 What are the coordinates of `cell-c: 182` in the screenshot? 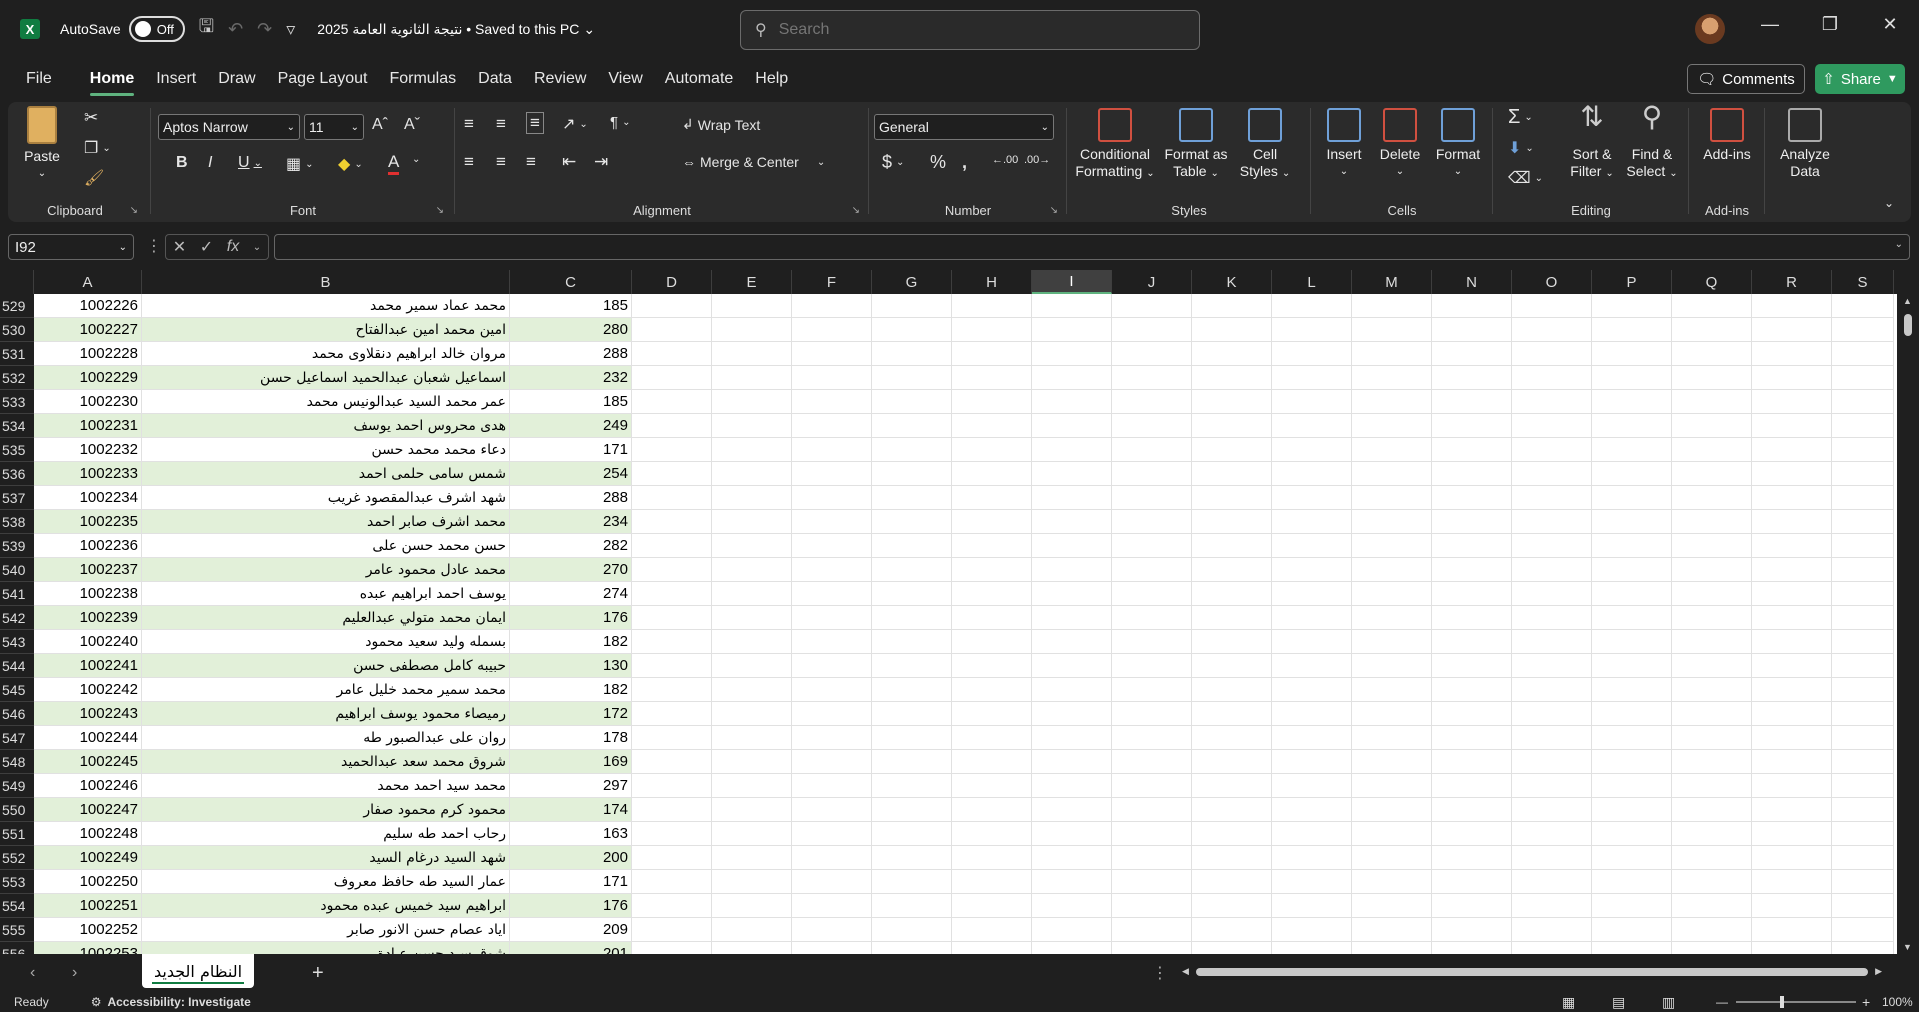 It's located at (571, 690).